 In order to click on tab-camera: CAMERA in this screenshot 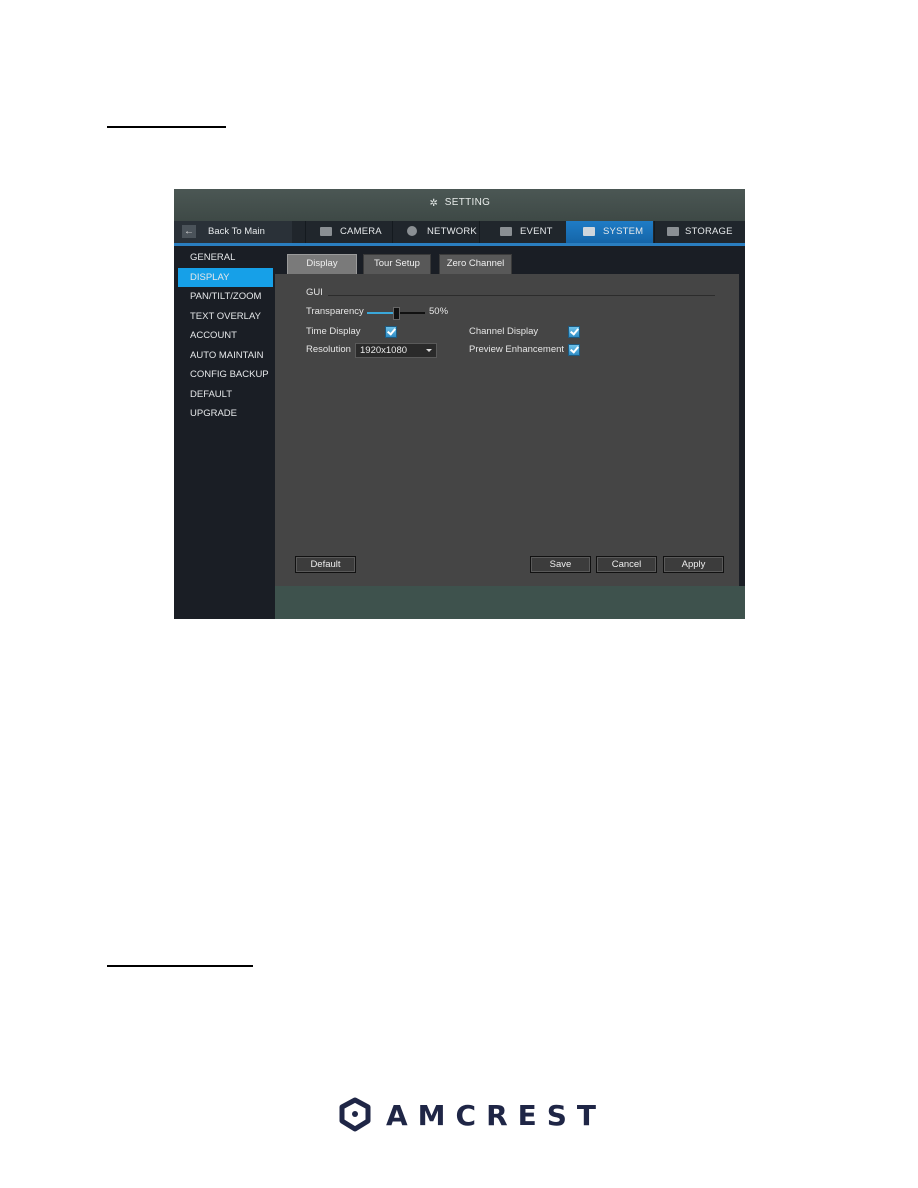, I will do `click(349, 232)`.